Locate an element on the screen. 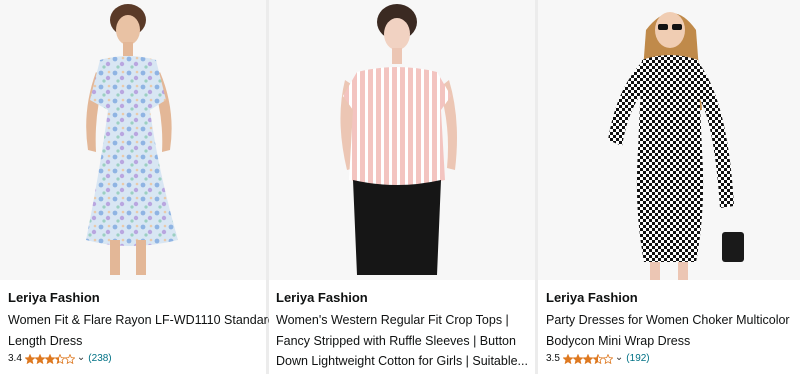  product-title-line: Women's Western Regular Fit Crop Tops | is located at coordinates (392, 320).